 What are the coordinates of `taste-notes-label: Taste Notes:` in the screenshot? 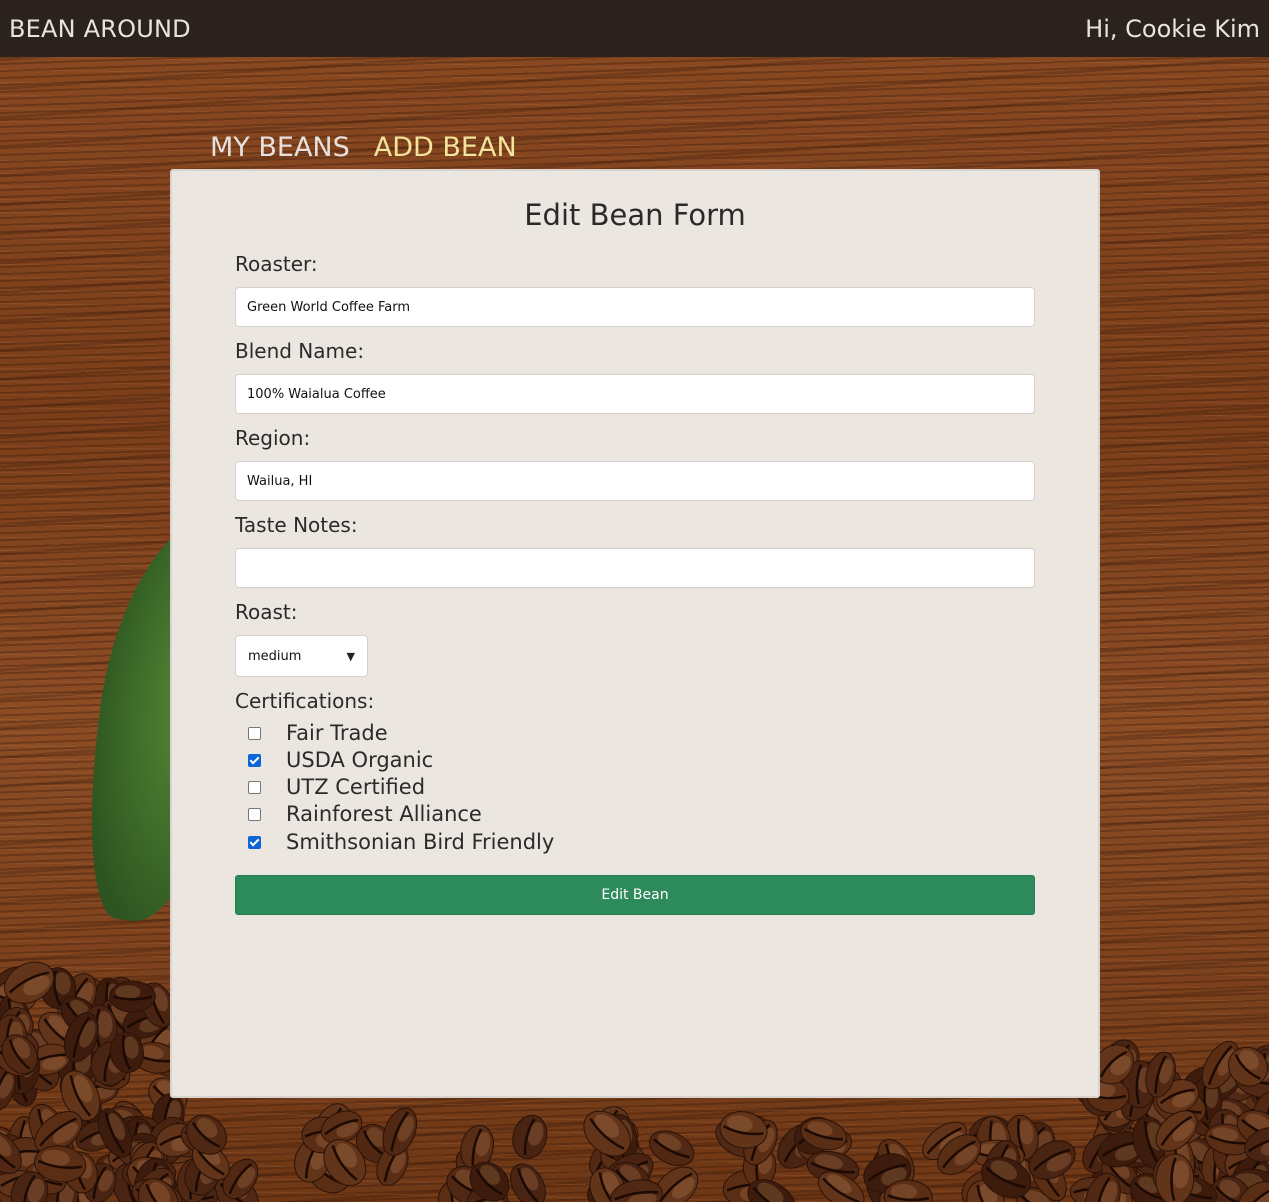 It's located at (296, 525).